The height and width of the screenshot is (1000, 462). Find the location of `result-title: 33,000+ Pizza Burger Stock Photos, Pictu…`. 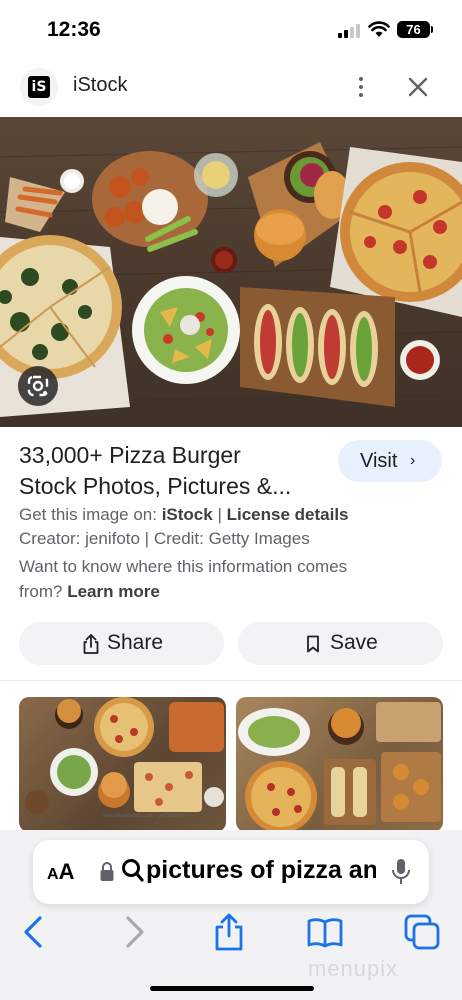

result-title: 33,000+ Pizza Burger Stock Photos, Pictu… is located at coordinates (174, 471).